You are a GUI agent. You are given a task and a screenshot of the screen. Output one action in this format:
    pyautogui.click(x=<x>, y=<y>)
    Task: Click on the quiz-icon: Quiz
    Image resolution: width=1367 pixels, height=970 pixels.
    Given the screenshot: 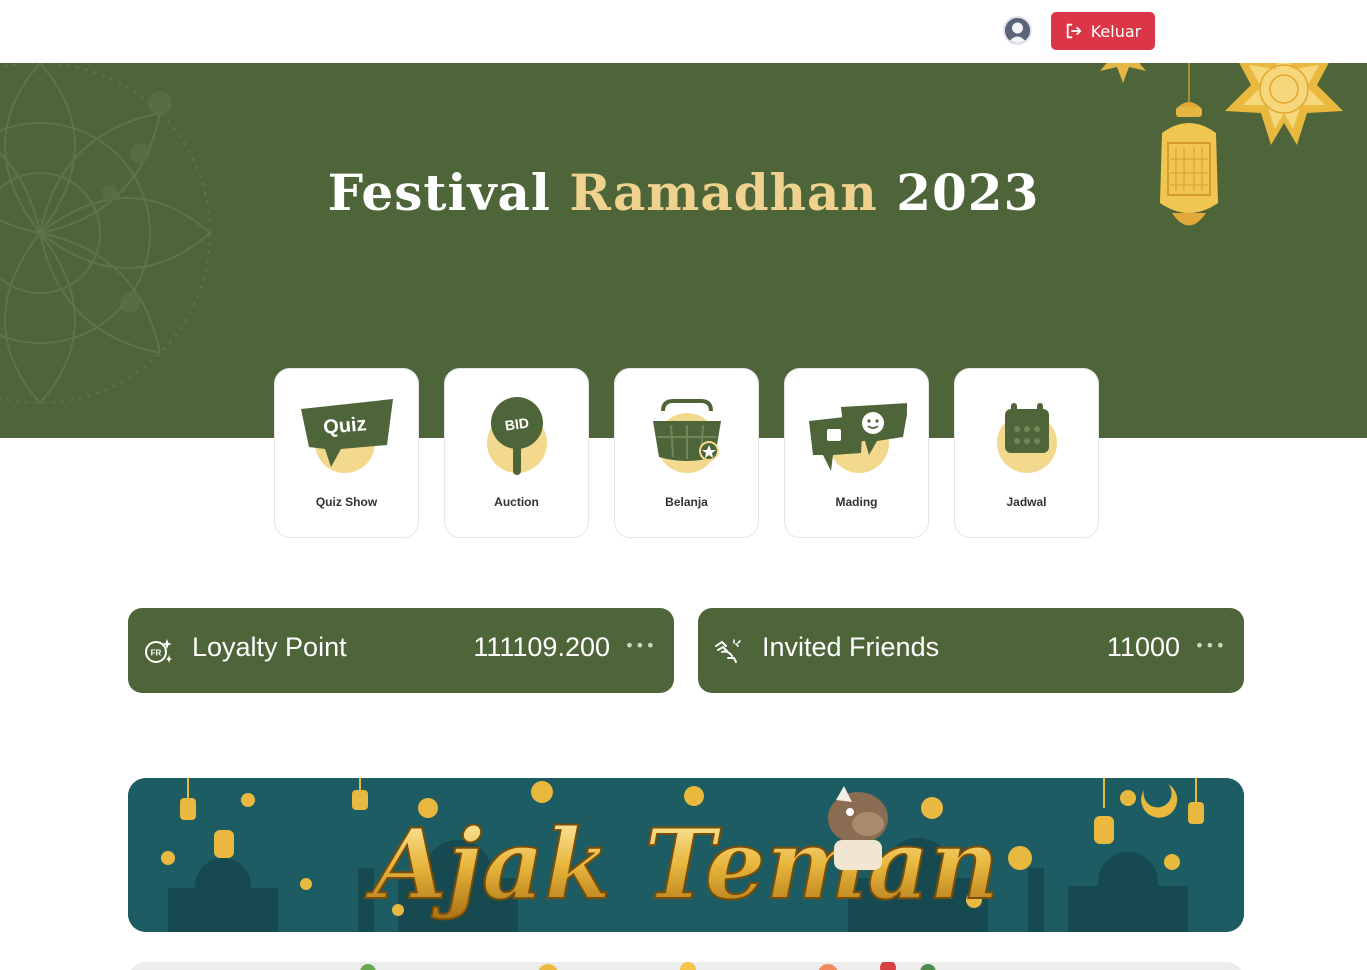 What is the action you would take?
    pyautogui.click(x=346, y=436)
    